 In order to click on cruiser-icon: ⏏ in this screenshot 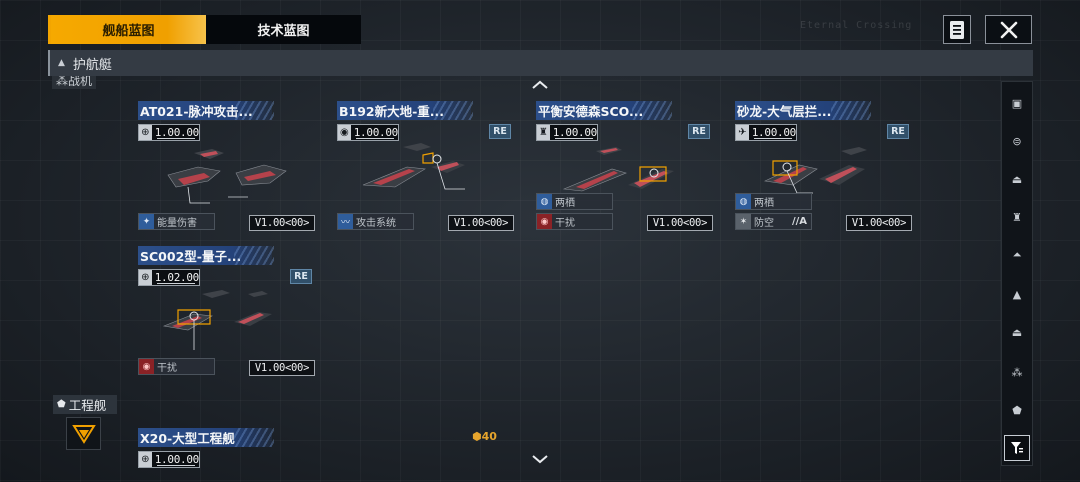, I will do `click(1017, 179)`.